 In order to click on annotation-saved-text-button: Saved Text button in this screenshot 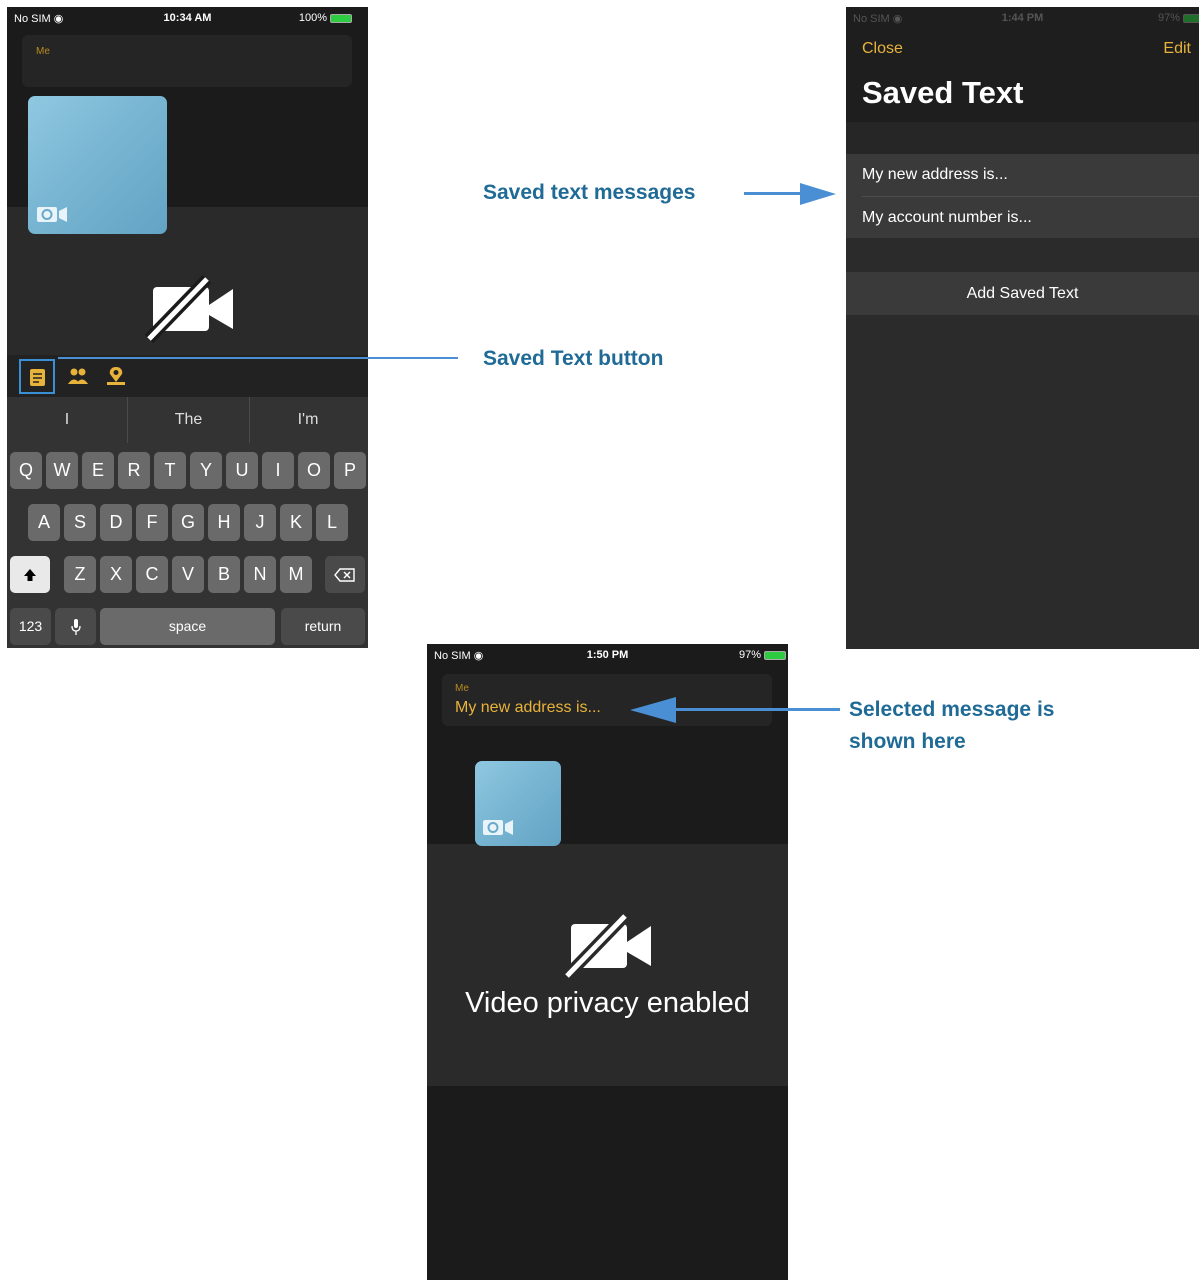, I will do `click(573, 358)`.